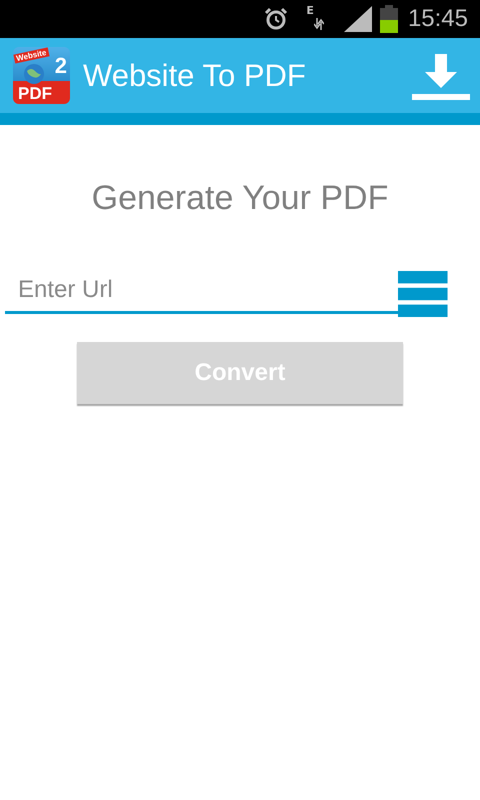 This screenshot has width=480, height=800. What do you see at coordinates (310, 10) in the screenshot?
I see `network-type: E` at bounding box center [310, 10].